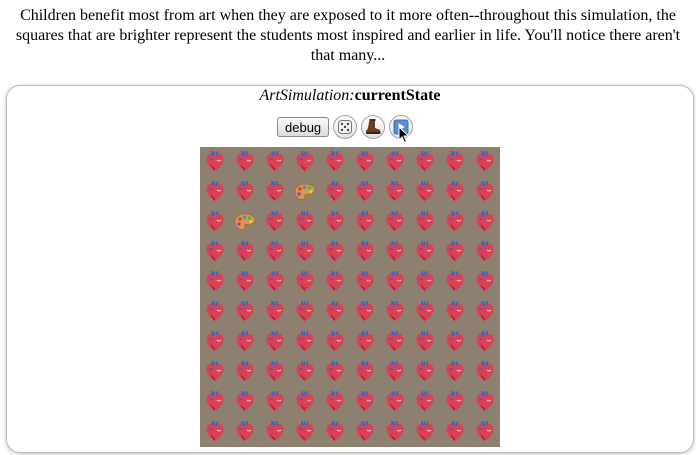 This screenshot has height=455, width=696. What do you see at coordinates (303, 127) in the screenshot?
I see `debug-button: debug` at bounding box center [303, 127].